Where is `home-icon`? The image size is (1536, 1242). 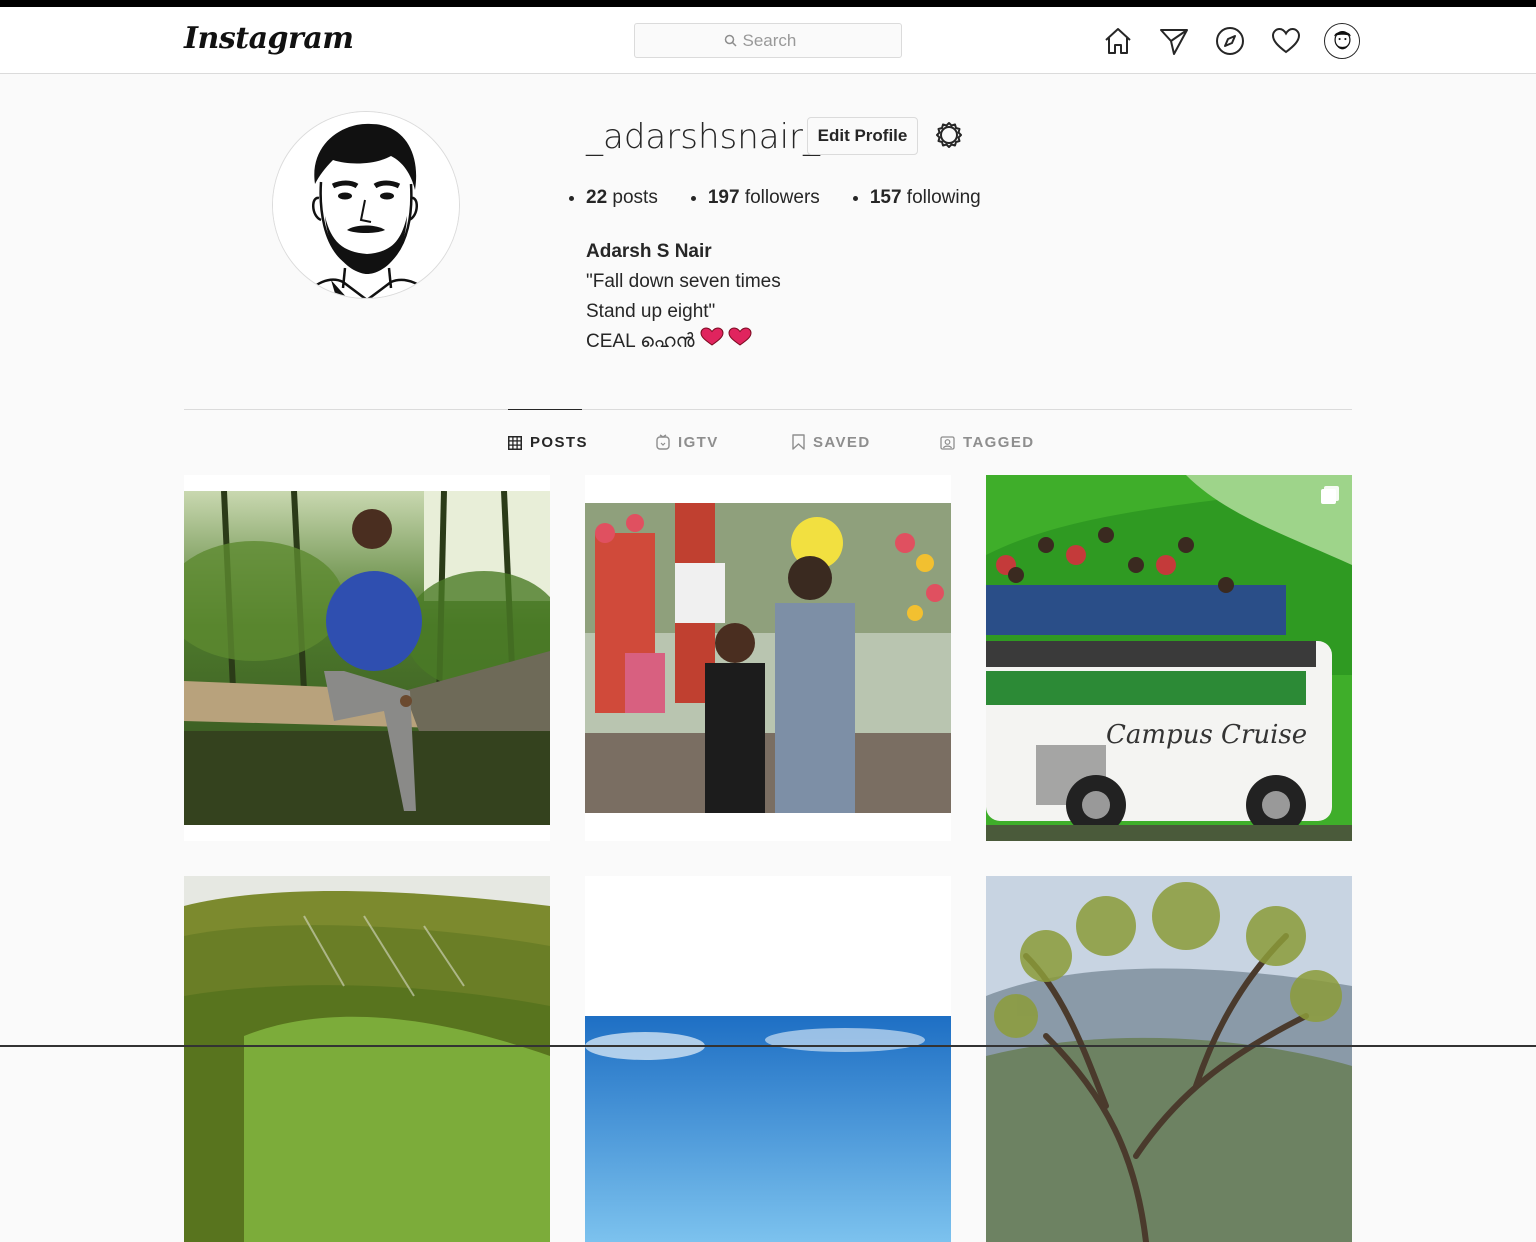 home-icon is located at coordinates (1118, 41).